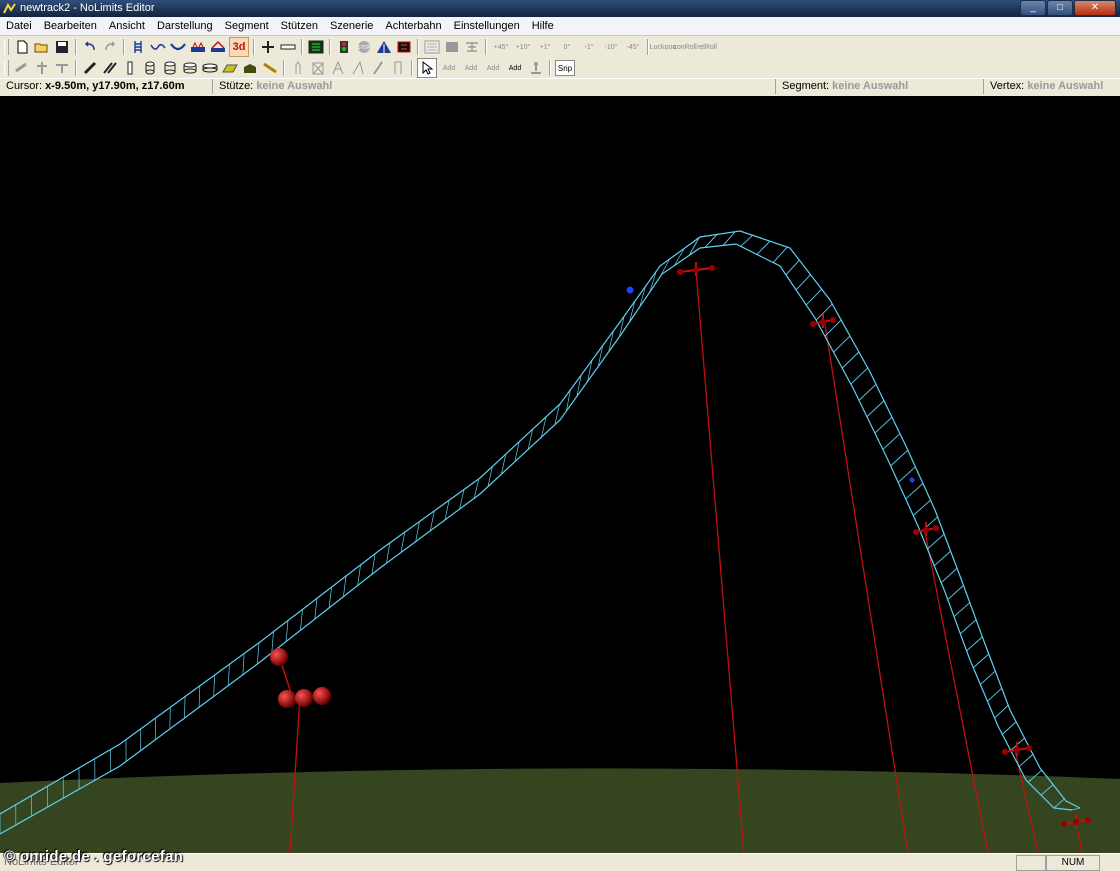 The width and height of the screenshot is (1120, 871). What do you see at coordinates (413, 26) in the screenshot?
I see `menu-achterbahn: Achterbahn` at bounding box center [413, 26].